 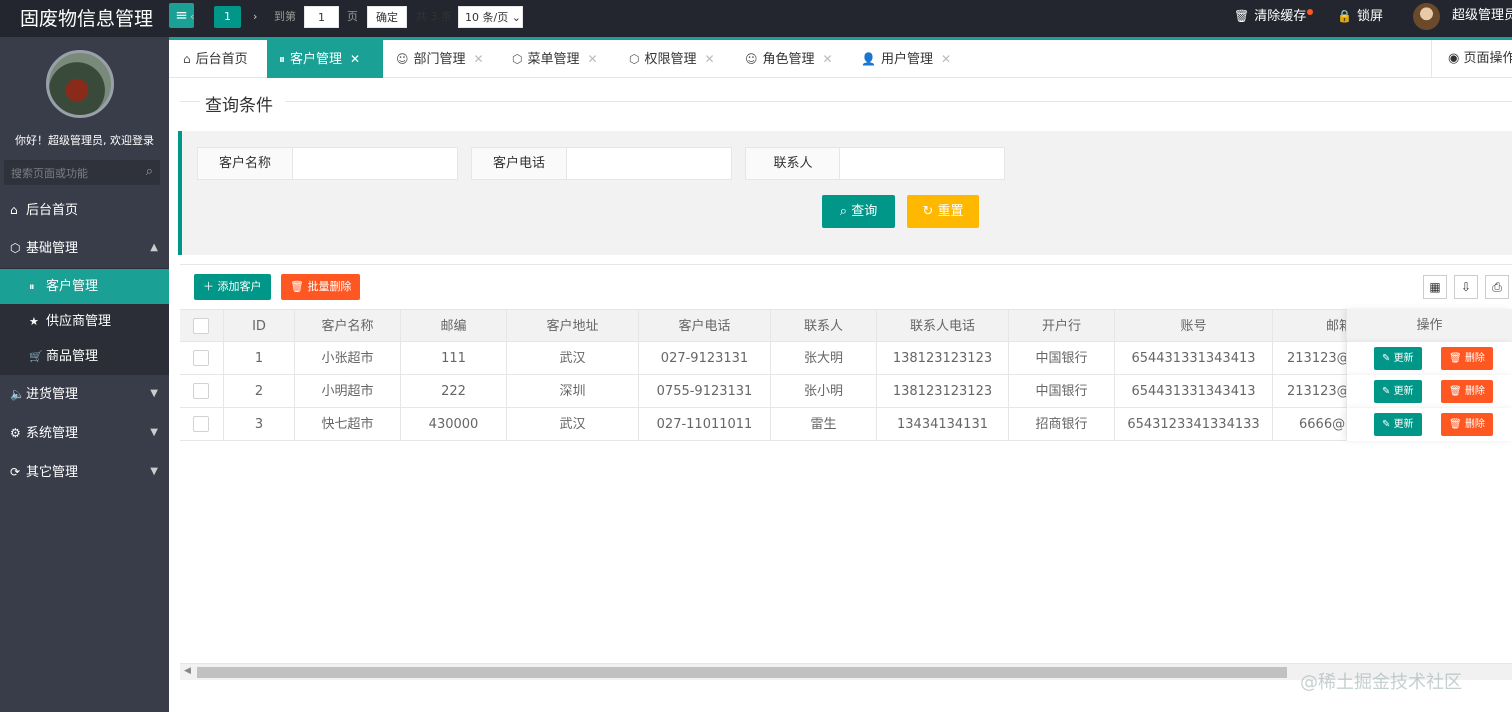 I want to click on page-operations-menu: ◉ 页面操作, so click(x=1471, y=59).